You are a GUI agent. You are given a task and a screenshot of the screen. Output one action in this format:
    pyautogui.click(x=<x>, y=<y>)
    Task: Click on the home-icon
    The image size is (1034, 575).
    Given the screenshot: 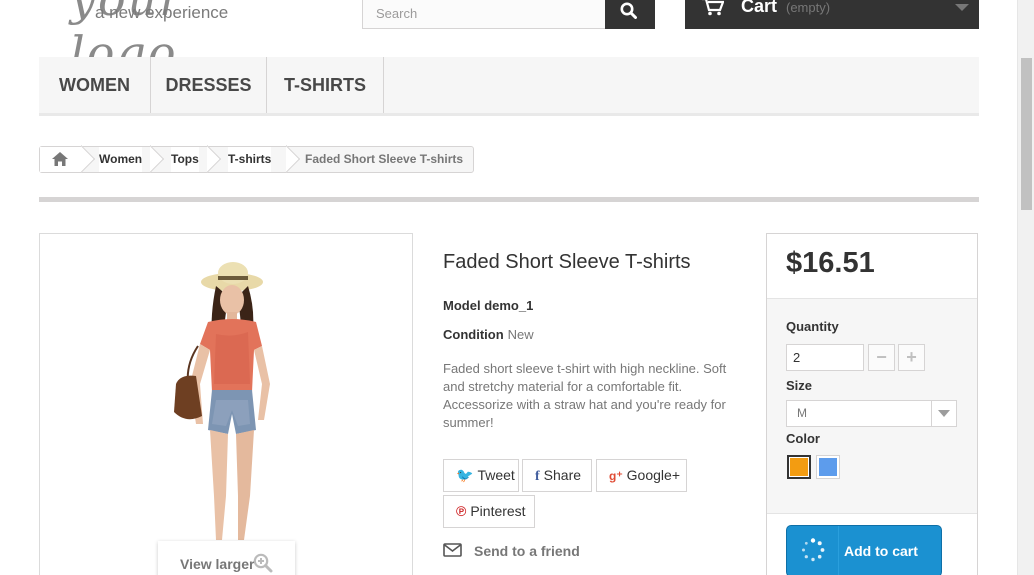 What is the action you would take?
    pyautogui.click(x=60, y=159)
    